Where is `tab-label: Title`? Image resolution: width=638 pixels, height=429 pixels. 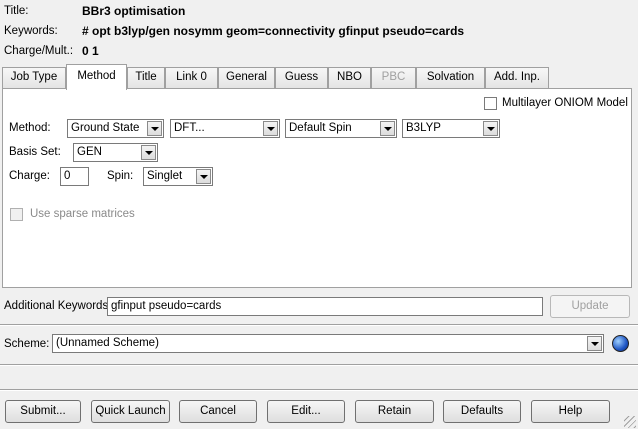 tab-label: Title is located at coordinates (146, 77).